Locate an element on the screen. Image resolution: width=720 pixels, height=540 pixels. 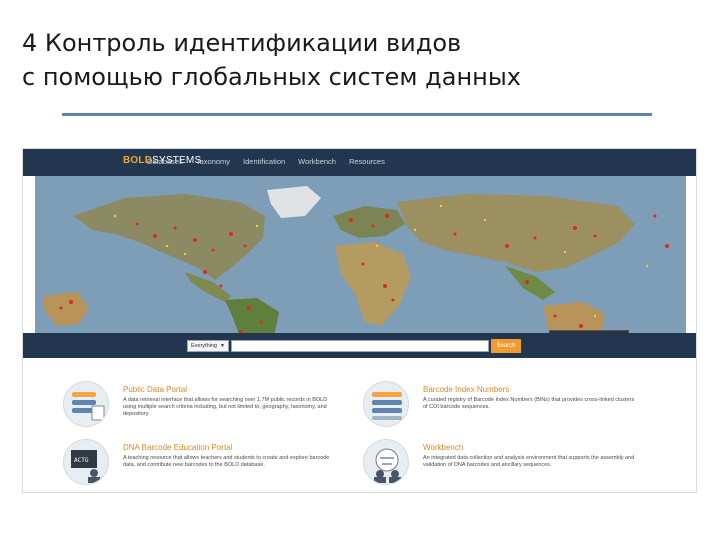
workbench-icon is located at coordinates (386, 462).